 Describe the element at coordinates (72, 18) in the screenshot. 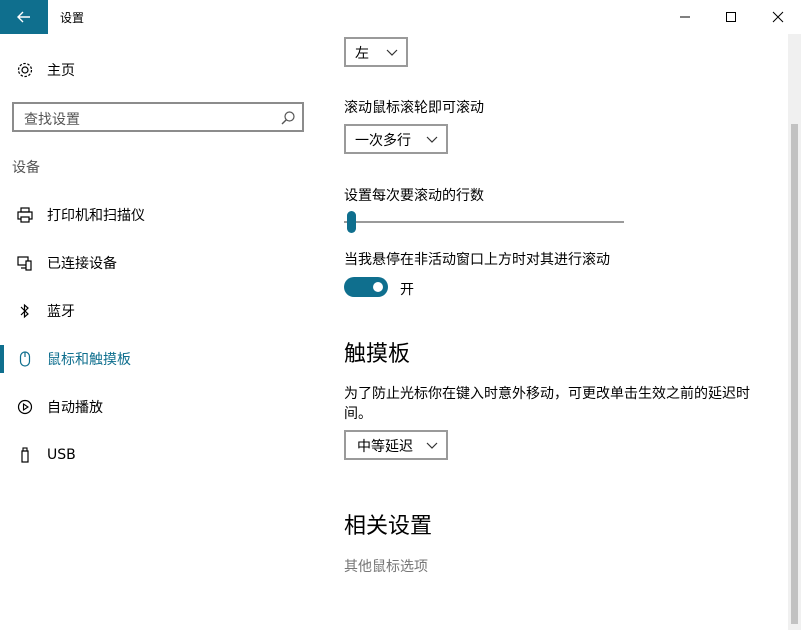

I see `window-title: 设置` at that location.